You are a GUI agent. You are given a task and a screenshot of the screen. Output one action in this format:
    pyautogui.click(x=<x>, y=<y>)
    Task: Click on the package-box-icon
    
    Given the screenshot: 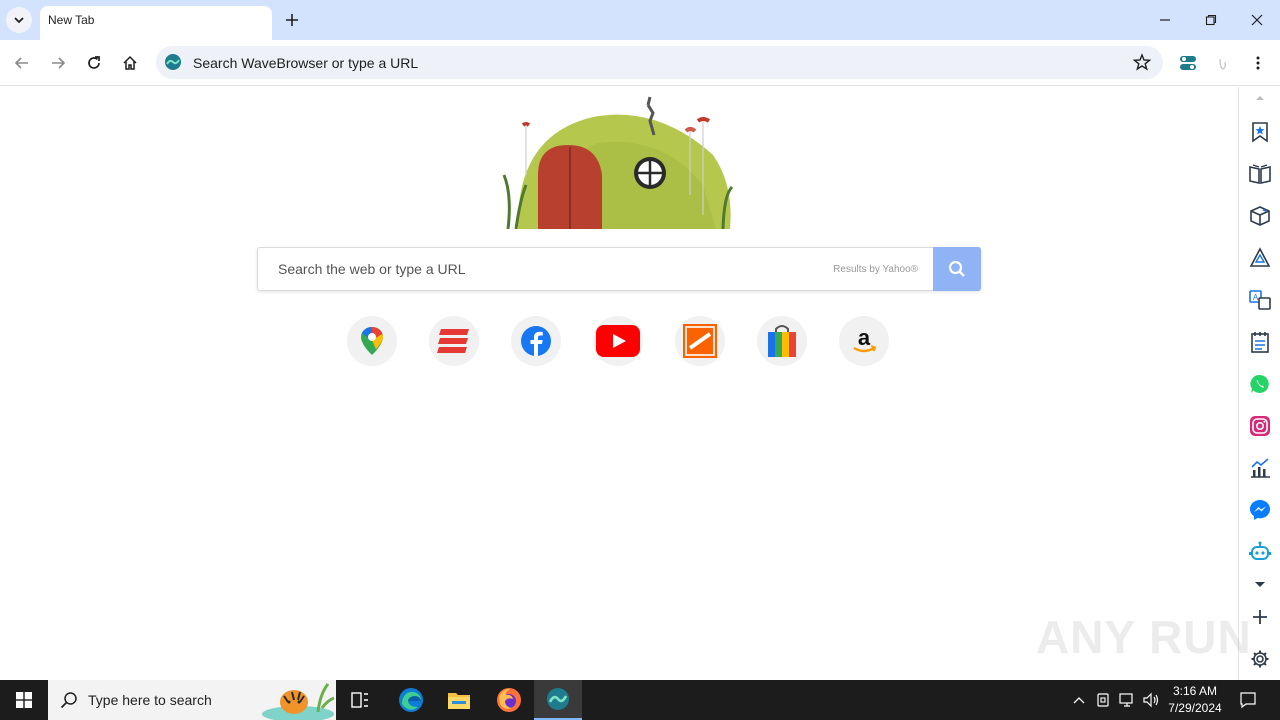 What is the action you would take?
    pyautogui.click(x=1260, y=216)
    